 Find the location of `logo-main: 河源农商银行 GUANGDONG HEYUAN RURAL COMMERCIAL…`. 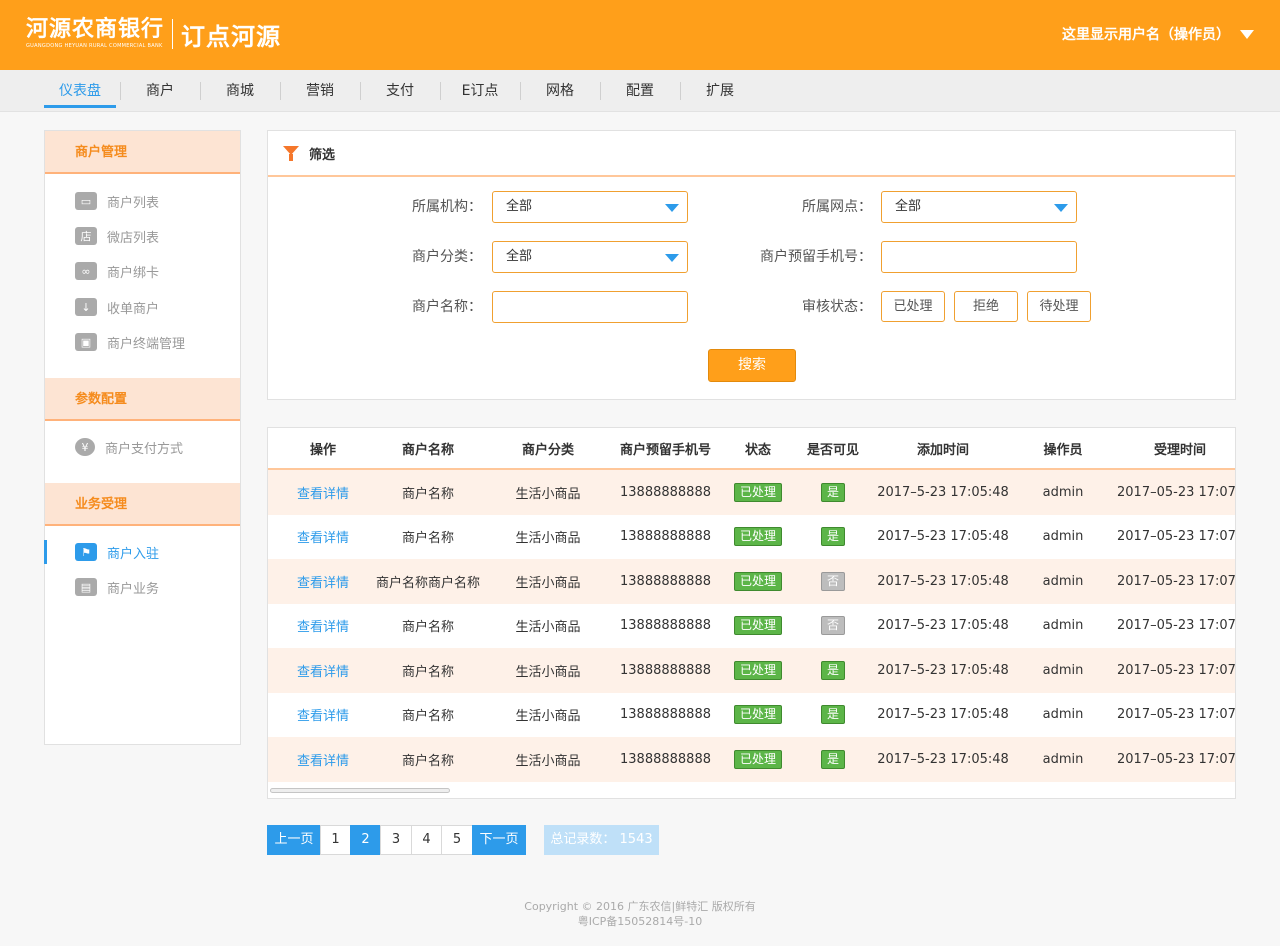

logo-main: 河源农商银行 GUANGDONG HEYUAN RURAL COMMERCIAL… is located at coordinates (95, 34).